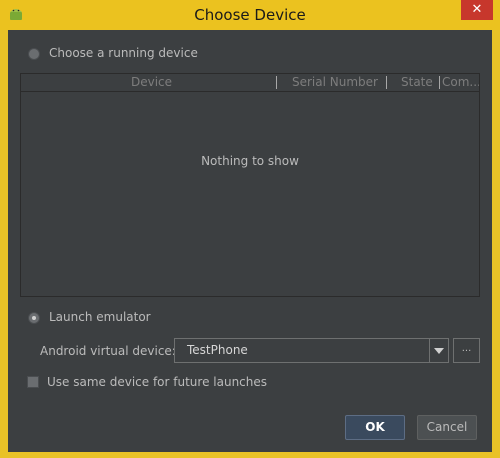 This screenshot has height=458, width=500. What do you see at coordinates (311, 350) in the screenshot?
I see `avd-select: TestPhone` at bounding box center [311, 350].